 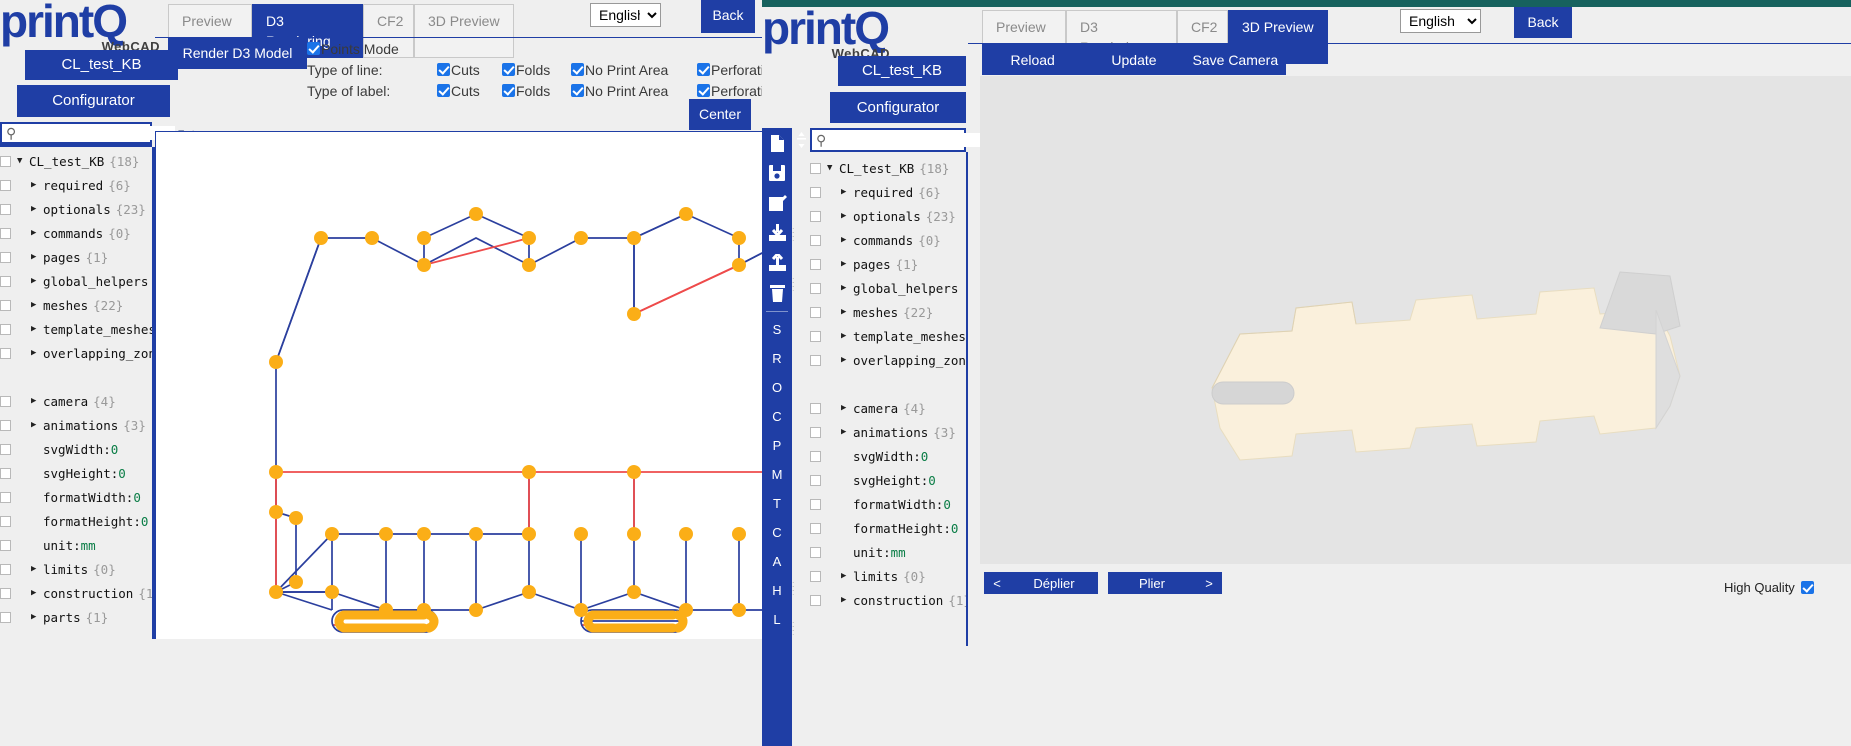 I want to click on line-cuts-checkbox: Cuts, so click(x=466, y=70).